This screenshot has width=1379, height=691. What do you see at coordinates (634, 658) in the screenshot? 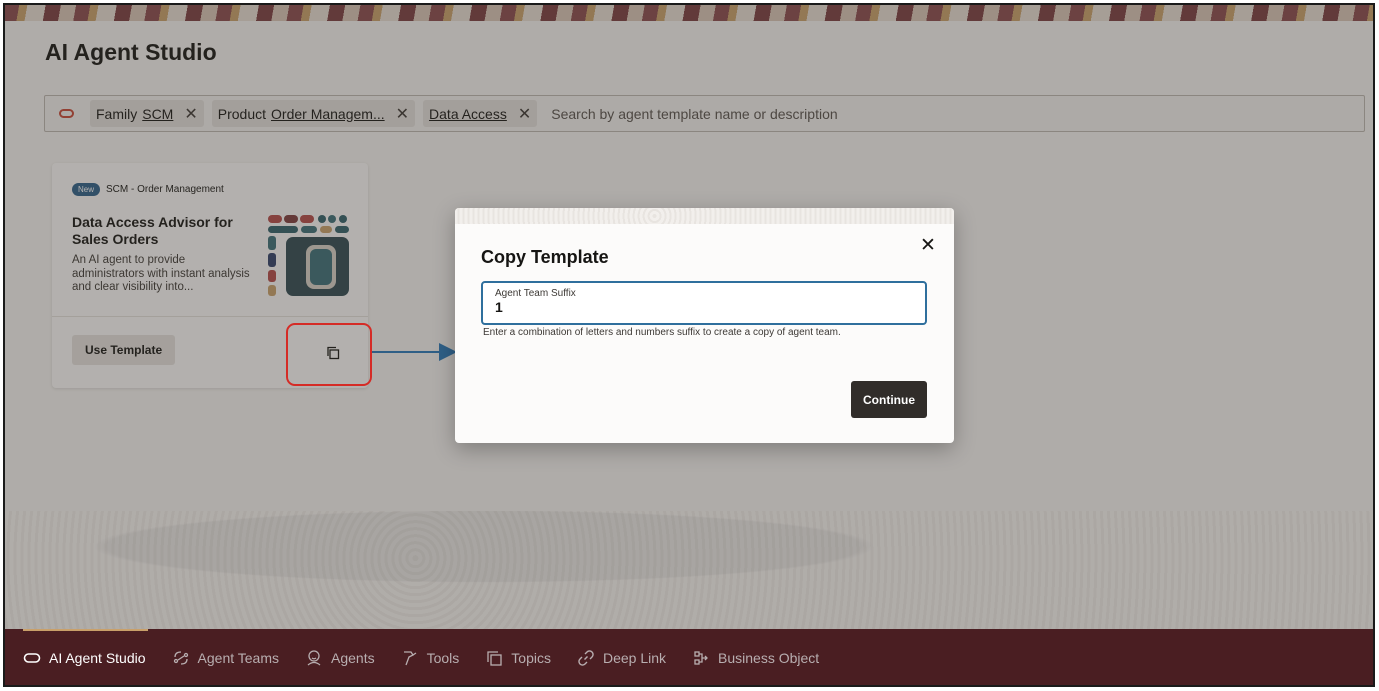
I see `nav-label: Deep Link` at bounding box center [634, 658].